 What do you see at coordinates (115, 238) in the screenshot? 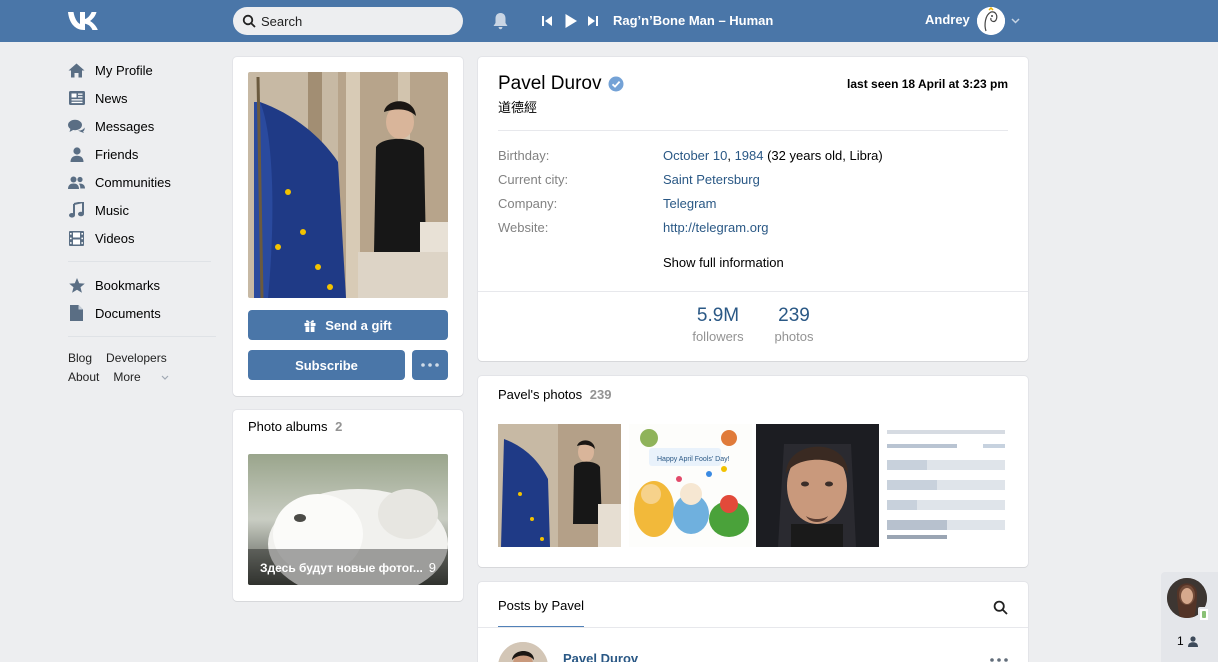
I see `sidebar-item-label: Videos` at bounding box center [115, 238].